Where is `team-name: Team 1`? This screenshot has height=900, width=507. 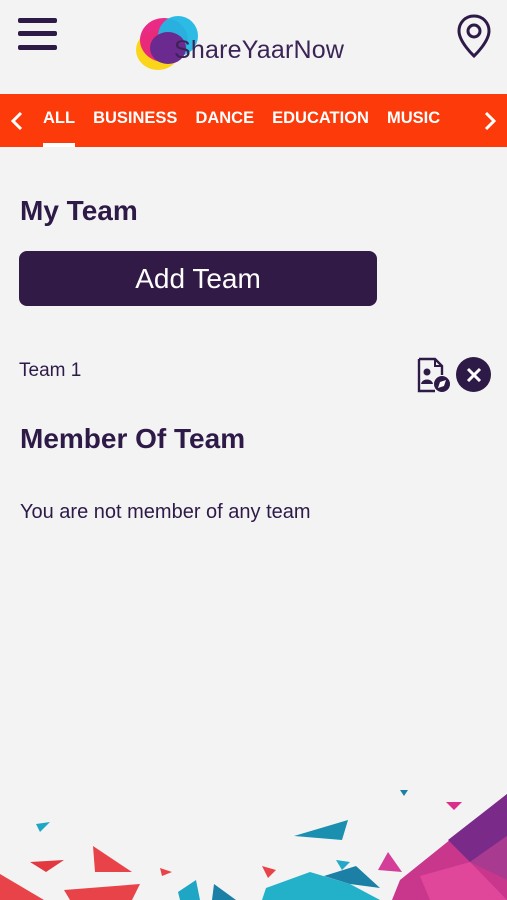
team-name: Team 1 is located at coordinates (50, 370).